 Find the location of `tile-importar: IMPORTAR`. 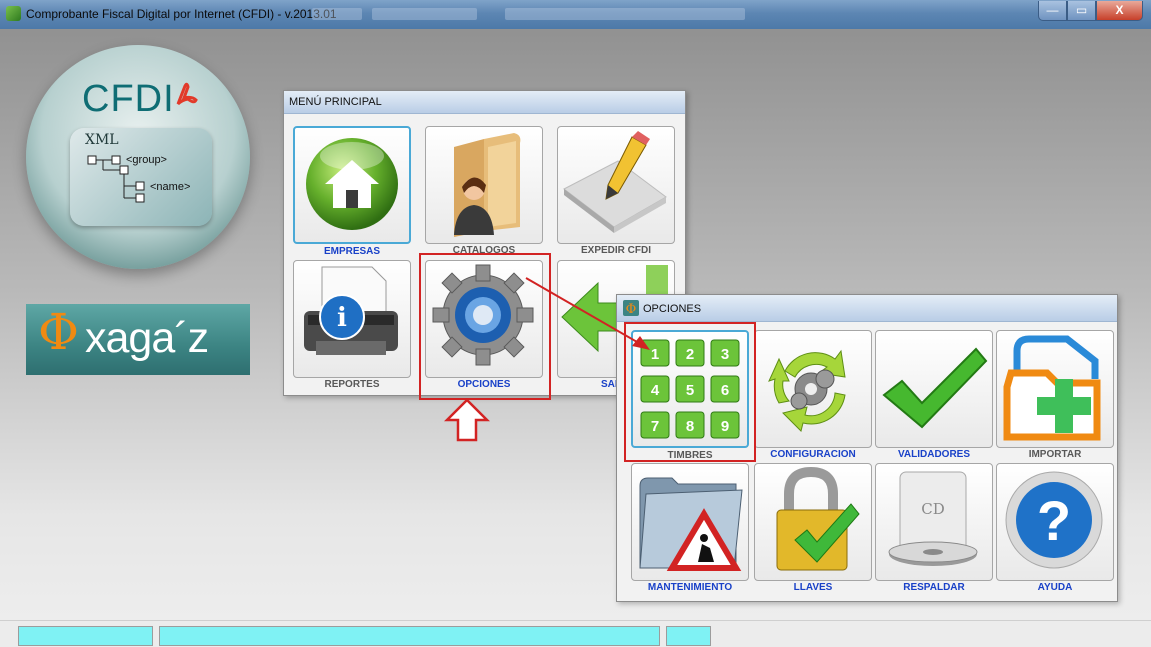

tile-importar: IMPORTAR is located at coordinates (1055, 395).